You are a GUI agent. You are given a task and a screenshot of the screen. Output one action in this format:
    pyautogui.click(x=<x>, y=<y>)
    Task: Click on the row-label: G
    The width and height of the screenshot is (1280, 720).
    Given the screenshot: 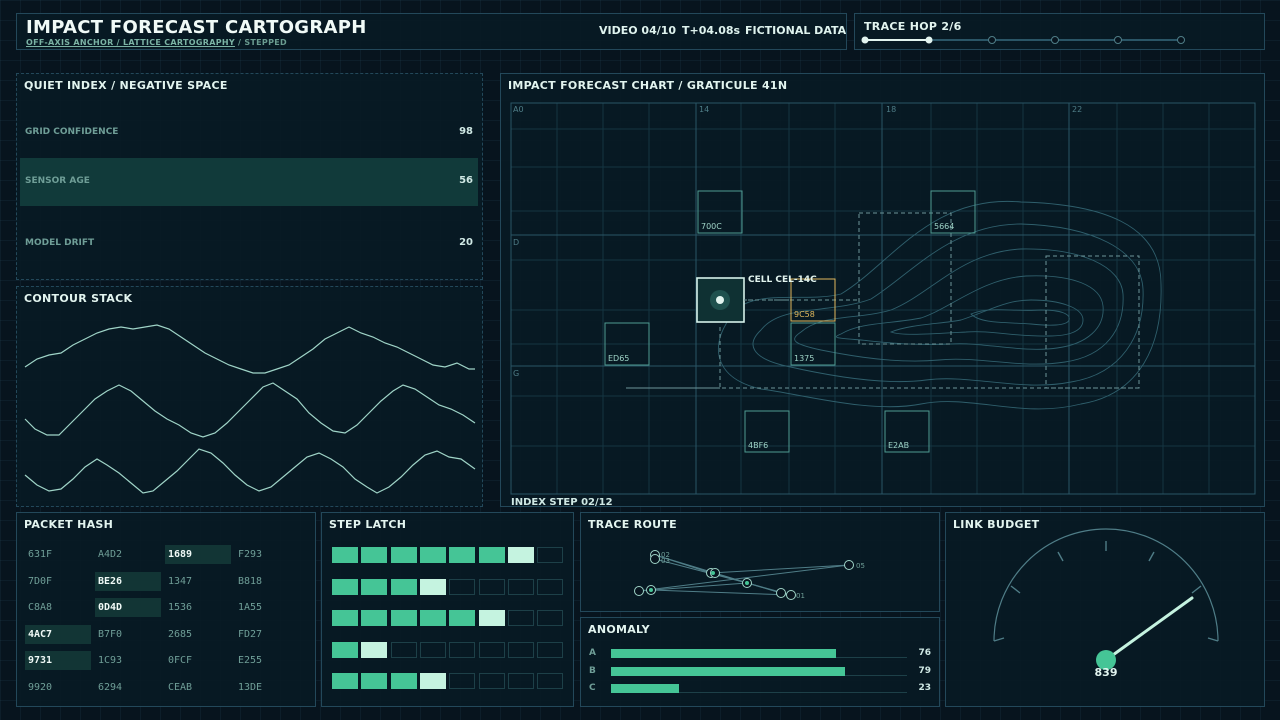 What is the action you would take?
    pyautogui.click(x=516, y=373)
    